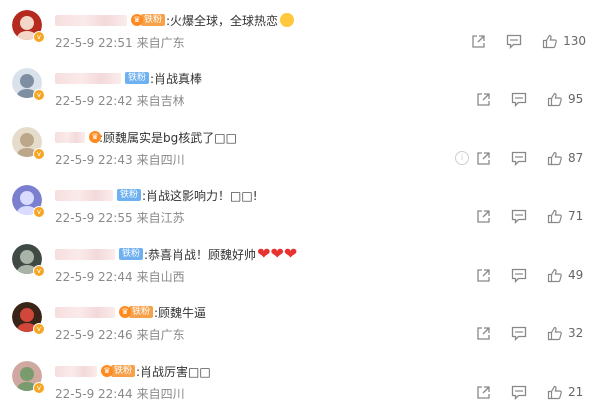 The width and height of the screenshot is (600, 413). Describe the element at coordinates (160, 101) in the screenshot. I see `comment-location: 来自吉林` at that location.